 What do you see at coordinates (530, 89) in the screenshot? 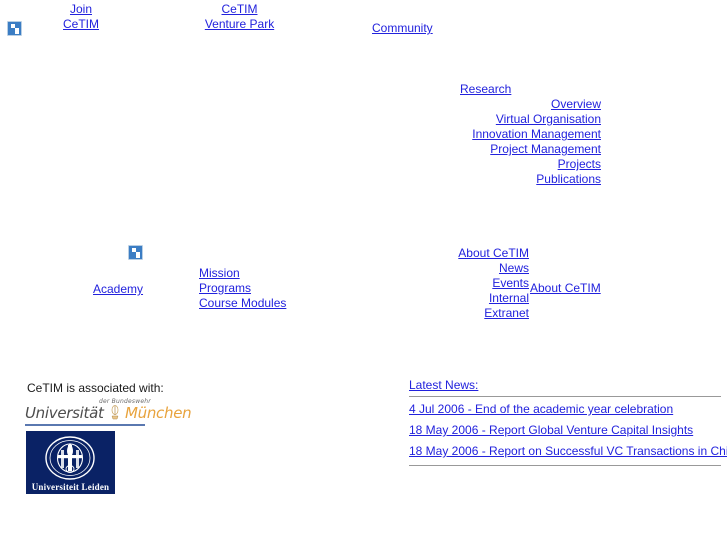
I see `research-heading-link: Research` at bounding box center [530, 89].